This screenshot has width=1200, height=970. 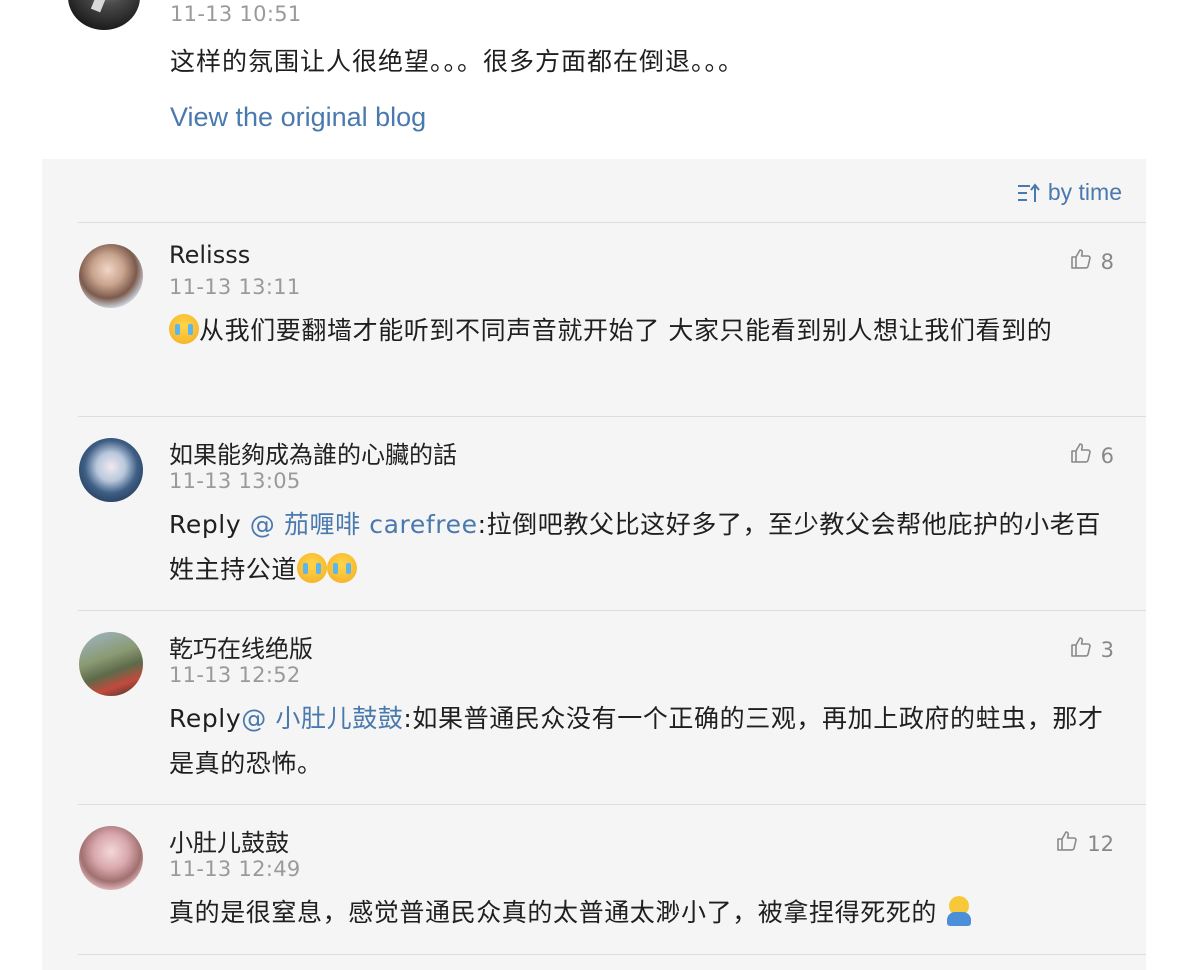 I want to click on like-count: 3, so click(x=1107, y=649).